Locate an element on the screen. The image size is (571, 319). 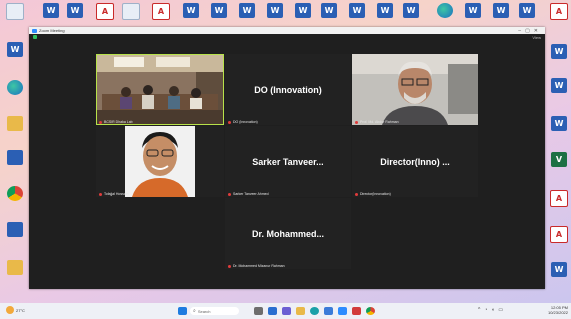
chat-icon is located at coordinates (286, 311).